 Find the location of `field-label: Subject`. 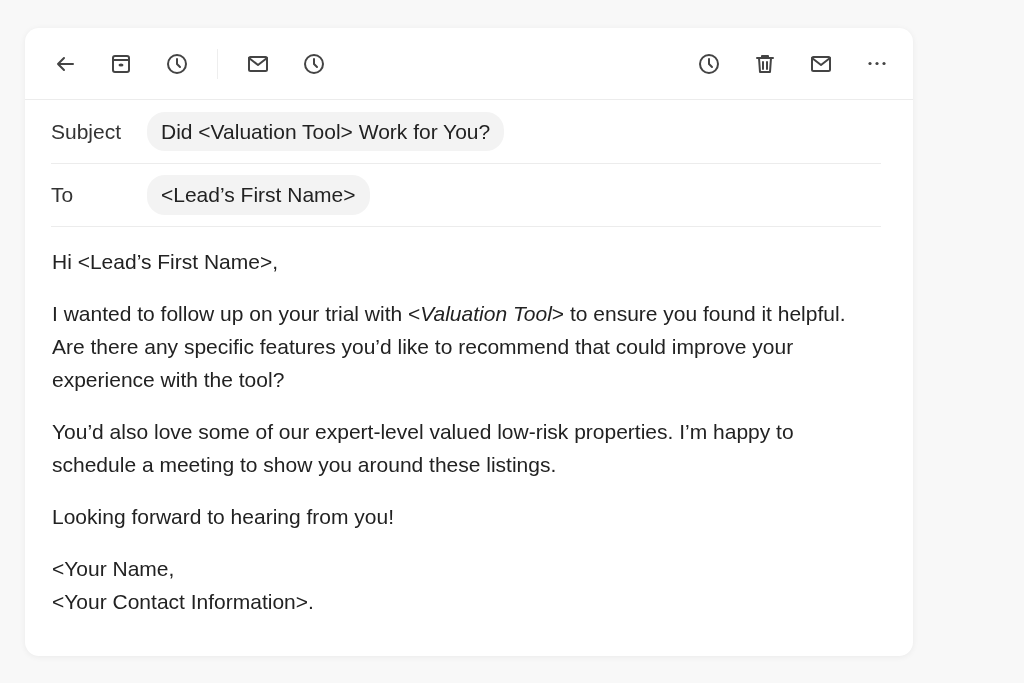

field-label: Subject is located at coordinates (87, 131).